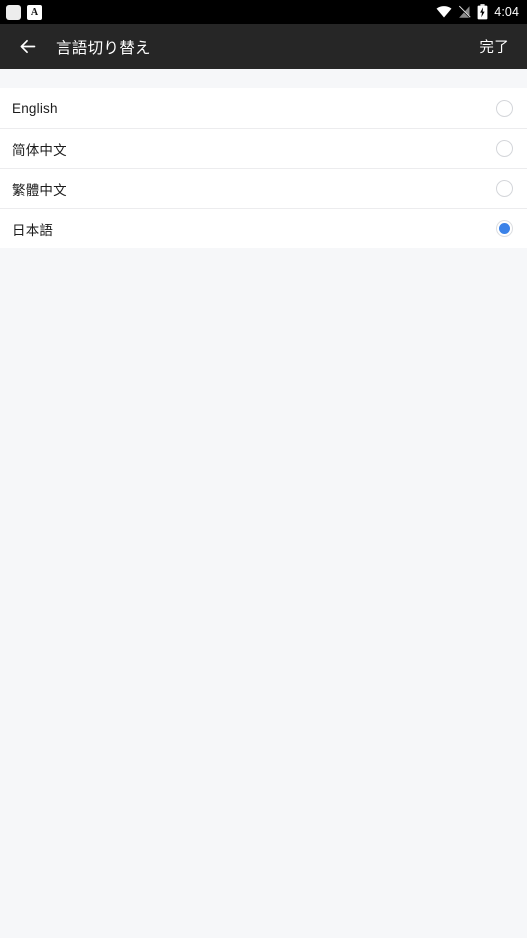  Describe the element at coordinates (506, 12) in the screenshot. I see `status-bar-clock: 4:04` at that location.